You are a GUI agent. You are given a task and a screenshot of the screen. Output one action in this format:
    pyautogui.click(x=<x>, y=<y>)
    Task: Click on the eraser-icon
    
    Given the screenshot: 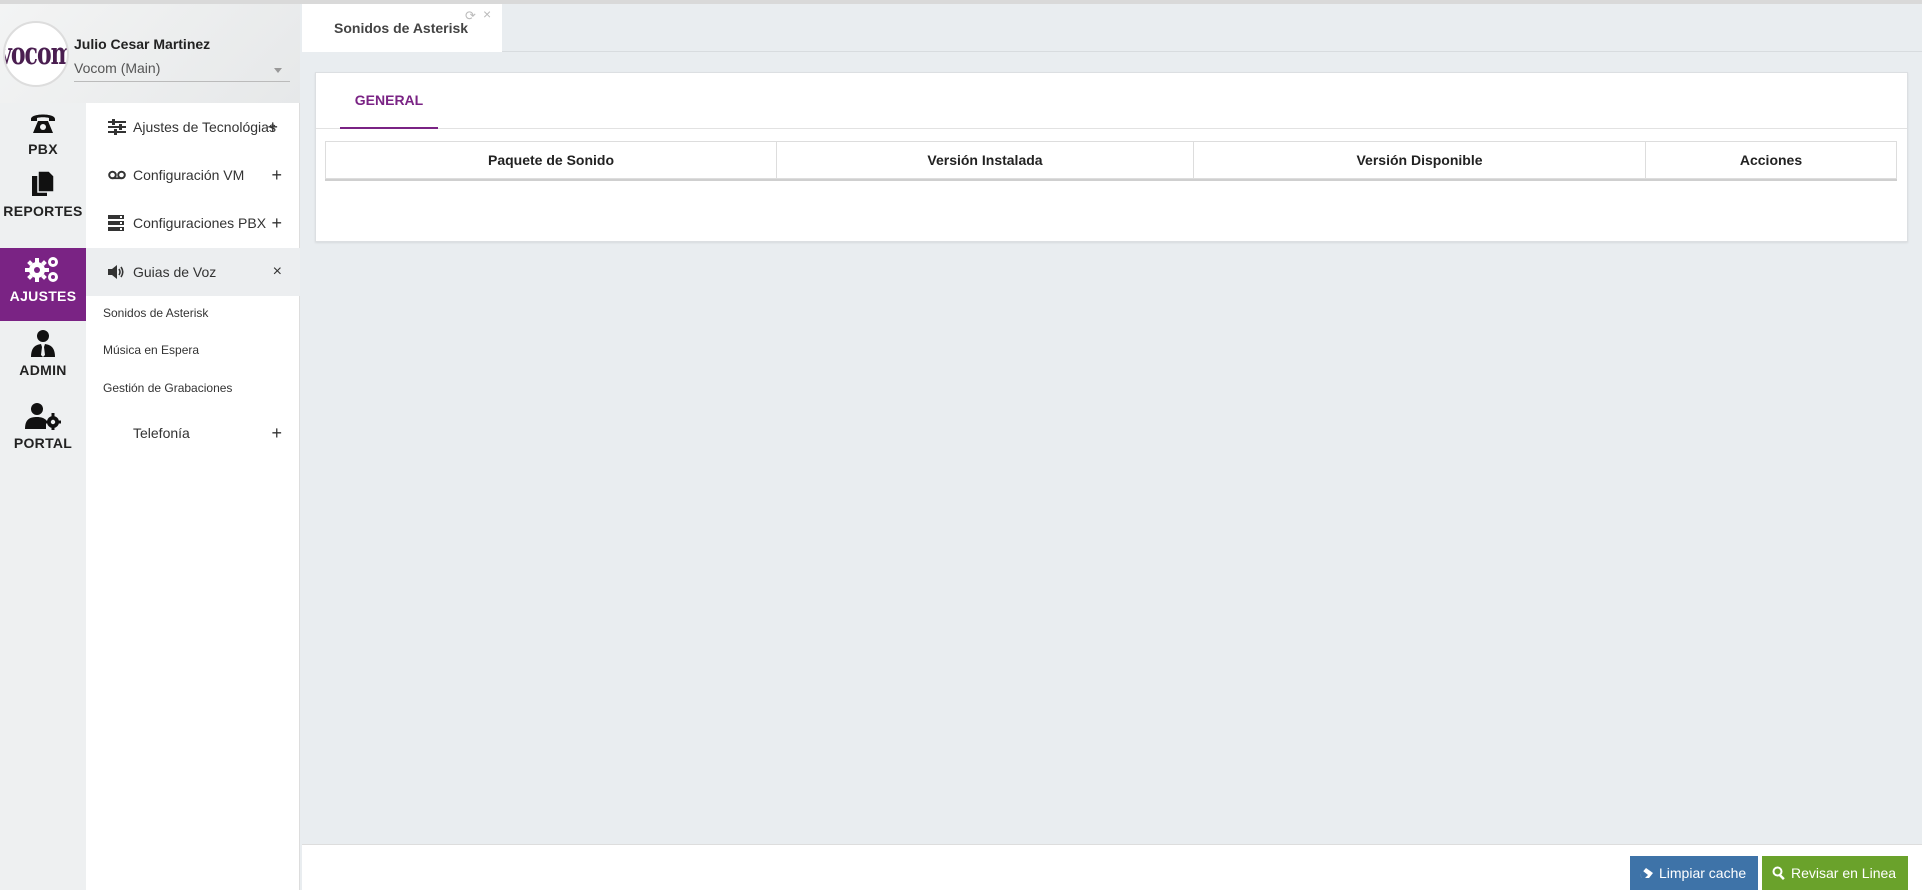 What is the action you would take?
    pyautogui.click(x=1647, y=873)
    